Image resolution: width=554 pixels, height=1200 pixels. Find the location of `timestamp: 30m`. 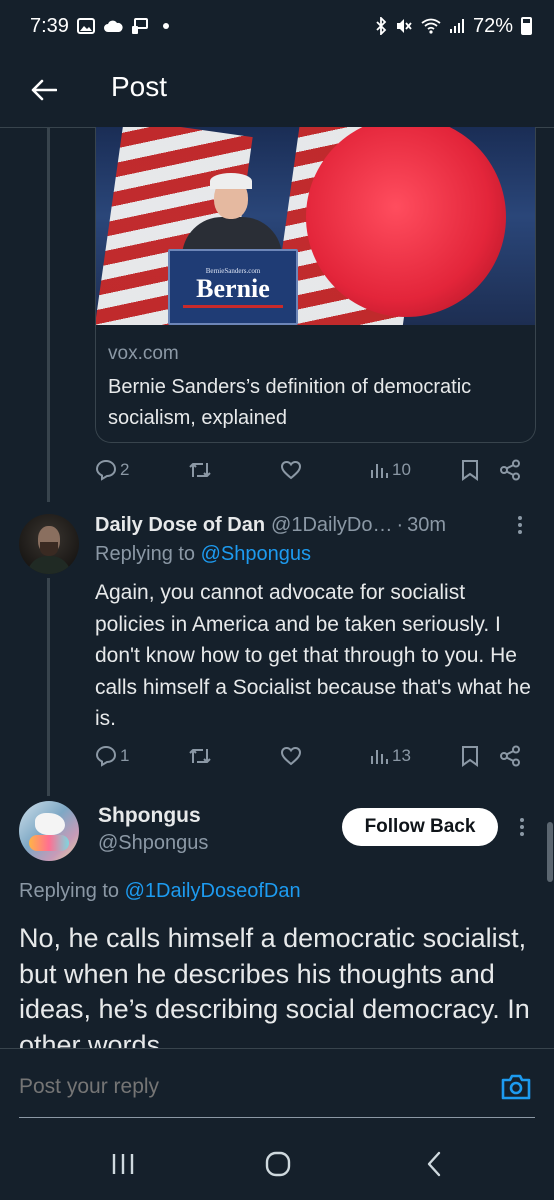

timestamp: 30m is located at coordinates (427, 524).